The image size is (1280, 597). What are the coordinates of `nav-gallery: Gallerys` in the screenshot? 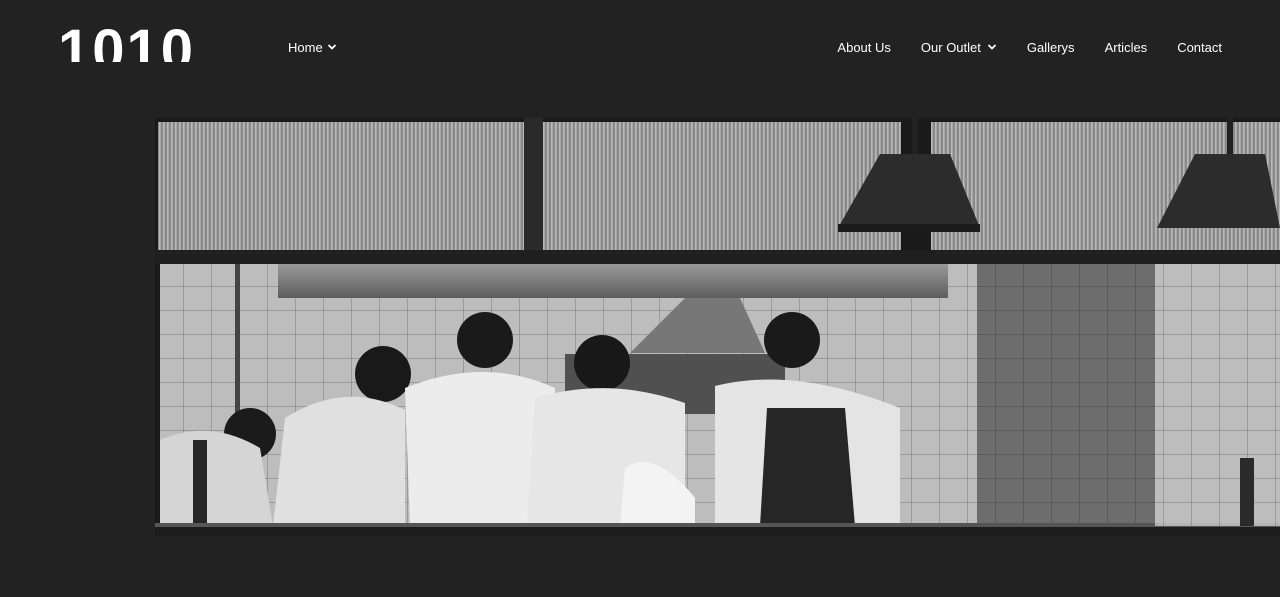 It's located at (1051, 47).